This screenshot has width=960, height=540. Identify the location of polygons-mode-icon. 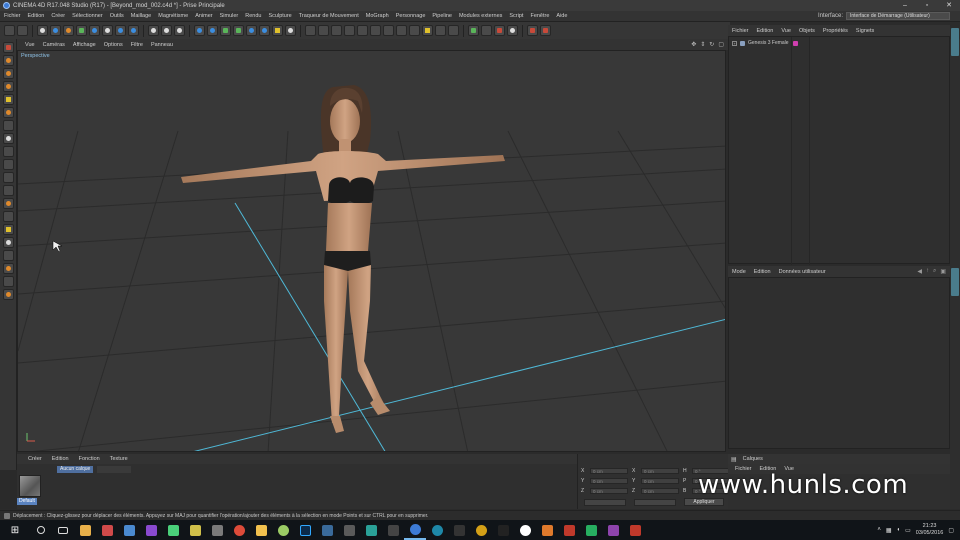
(375, 30).